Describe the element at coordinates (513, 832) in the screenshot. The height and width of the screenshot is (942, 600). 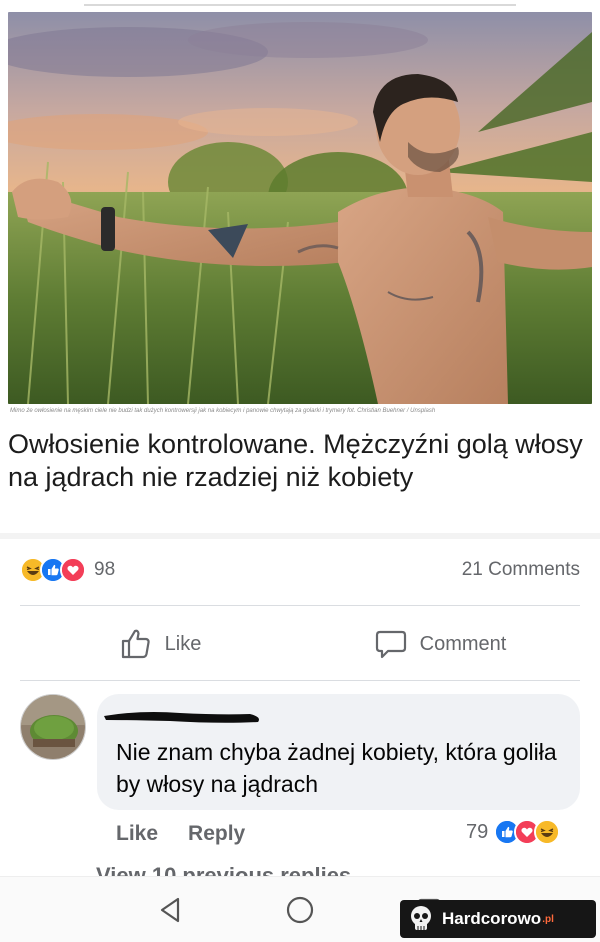
I see `comment-reactions: 79` at that location.